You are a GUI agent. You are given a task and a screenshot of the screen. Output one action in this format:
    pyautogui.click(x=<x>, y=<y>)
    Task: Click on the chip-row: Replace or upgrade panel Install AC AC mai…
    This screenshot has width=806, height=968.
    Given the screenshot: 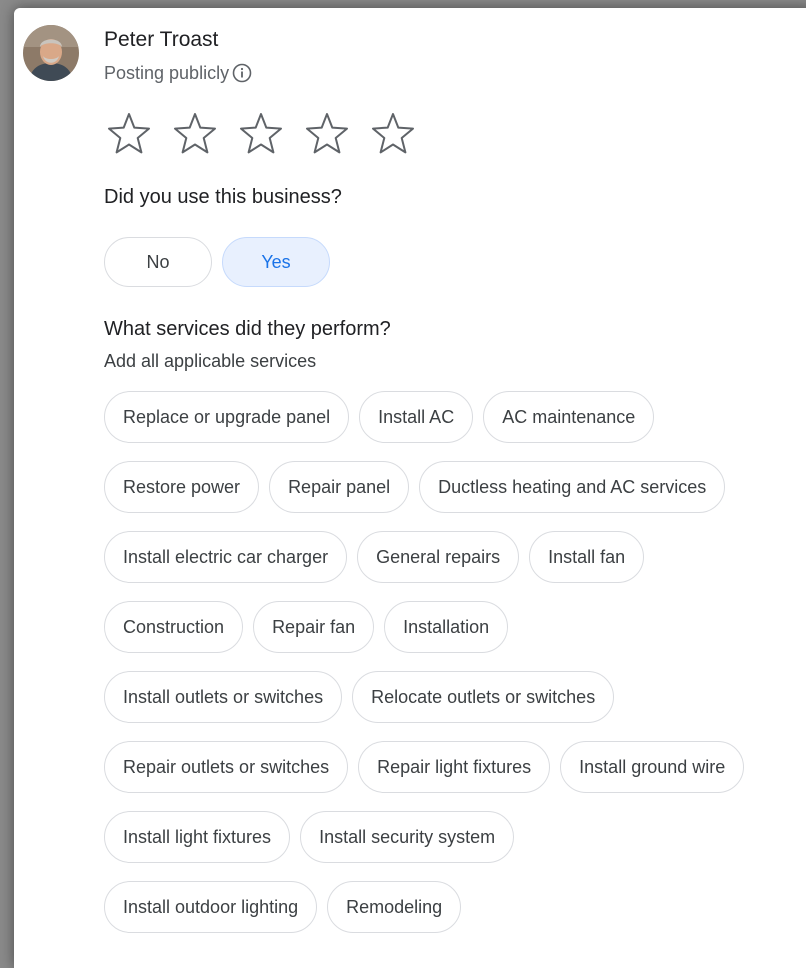 What is the action you would take?
    pyautogui.click(x=455, y=417)
    